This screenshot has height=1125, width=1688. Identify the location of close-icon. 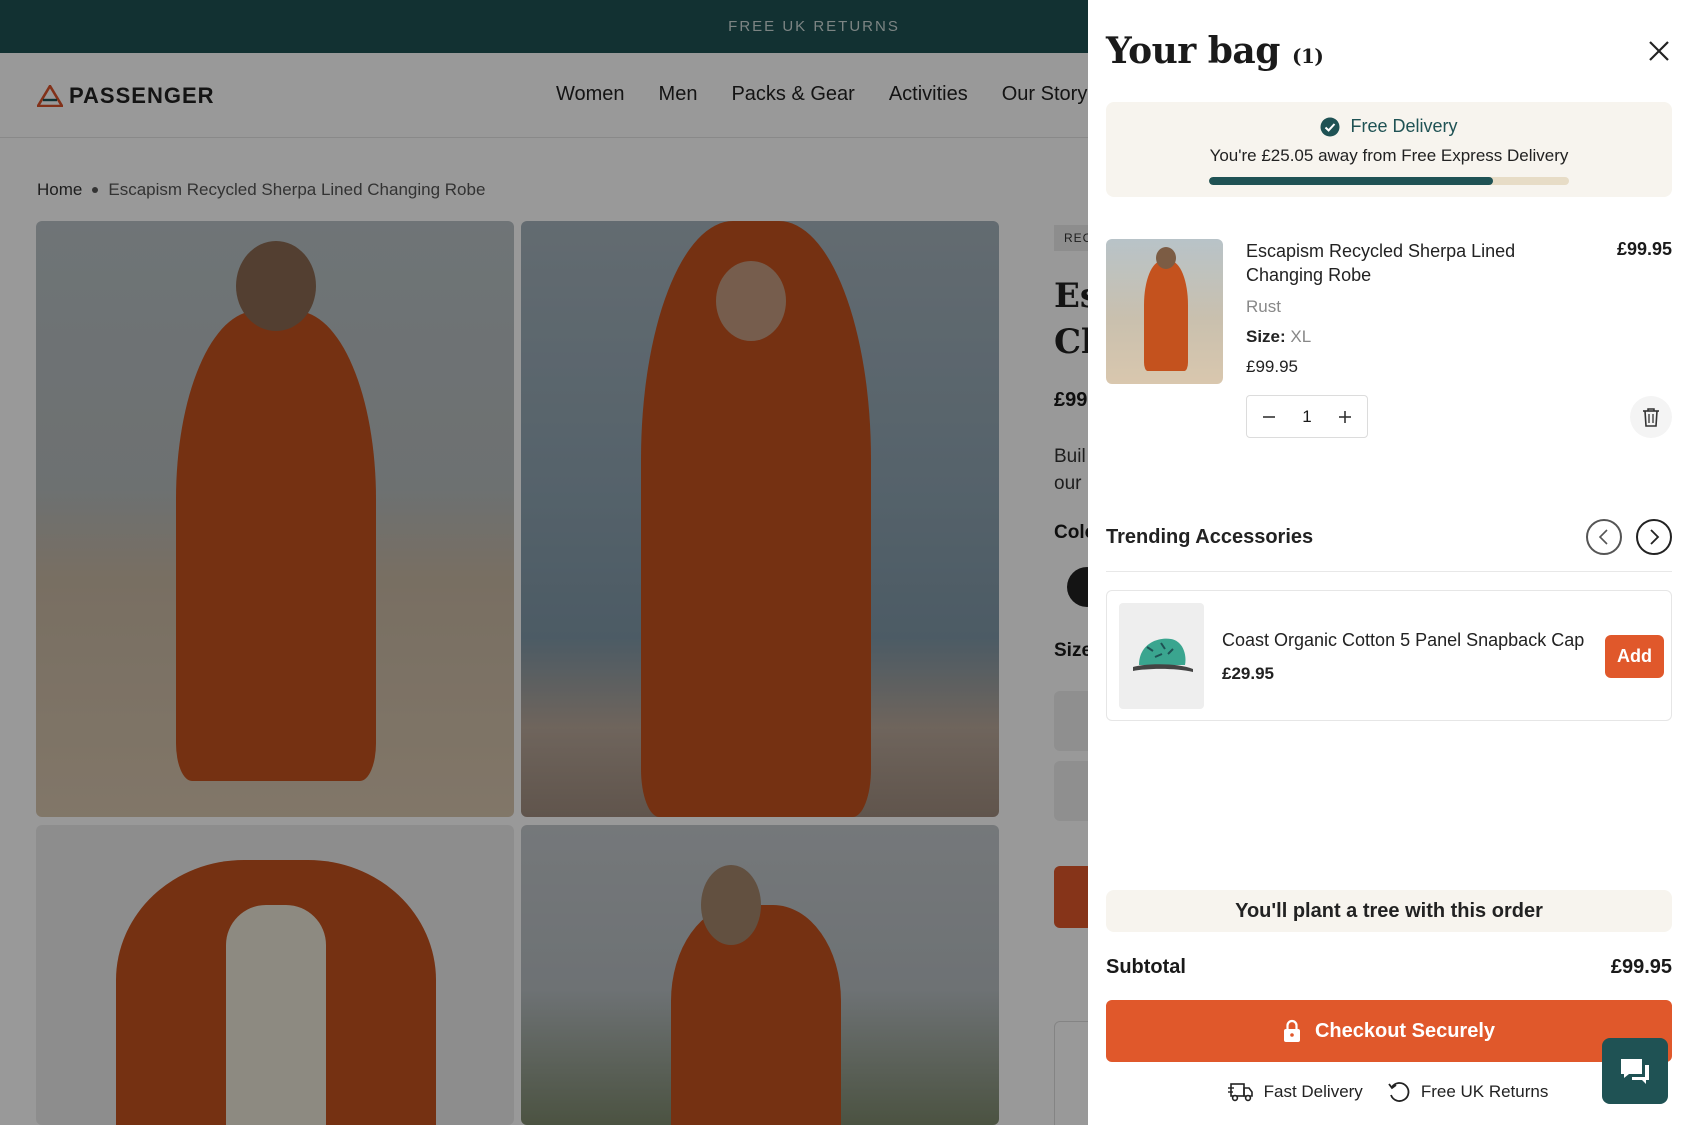
(1659, 51).